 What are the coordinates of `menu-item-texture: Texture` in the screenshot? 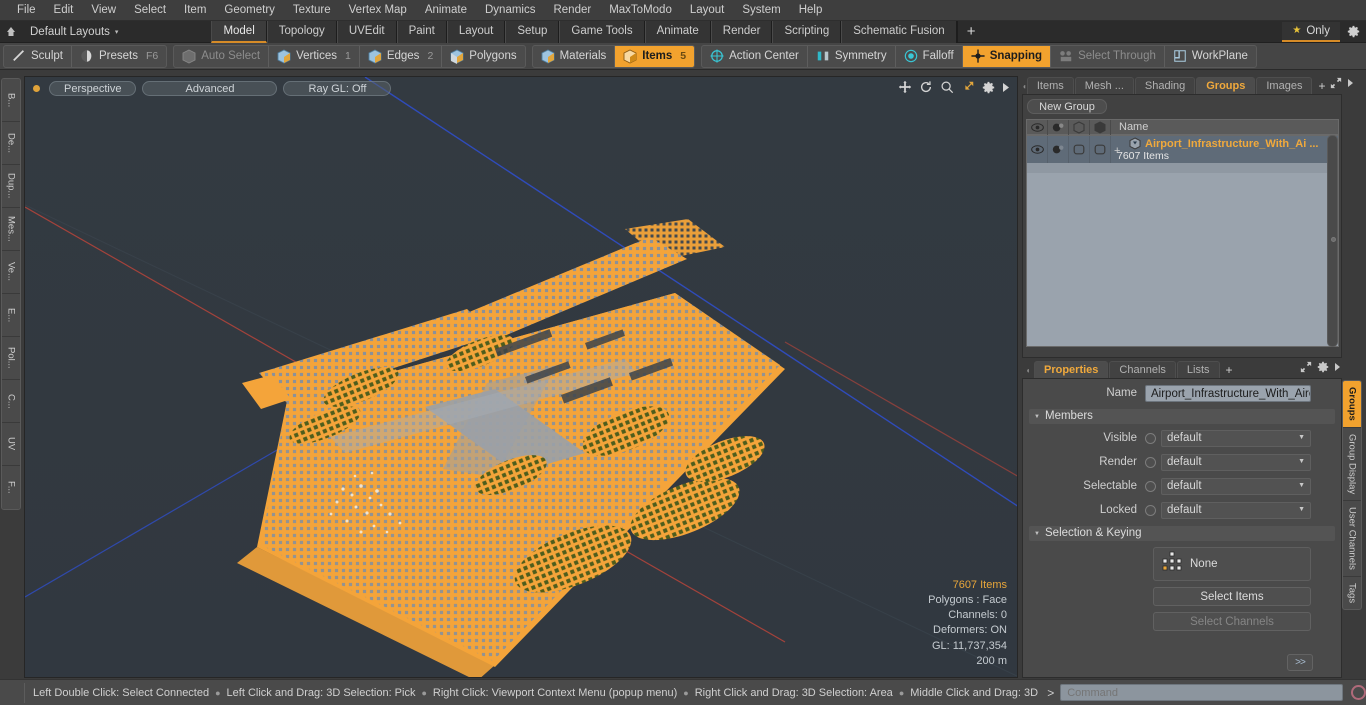 It's located at (312, 10).